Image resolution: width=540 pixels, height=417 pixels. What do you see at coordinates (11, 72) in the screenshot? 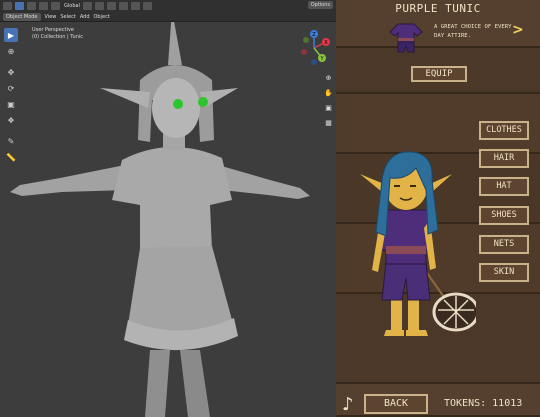
I see `move-tool-icon: ✥` at bounding box center [11, 72].